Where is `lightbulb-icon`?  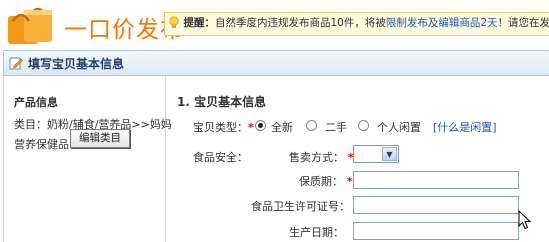 lightbulb-icon is located at coordinates (174, 24).